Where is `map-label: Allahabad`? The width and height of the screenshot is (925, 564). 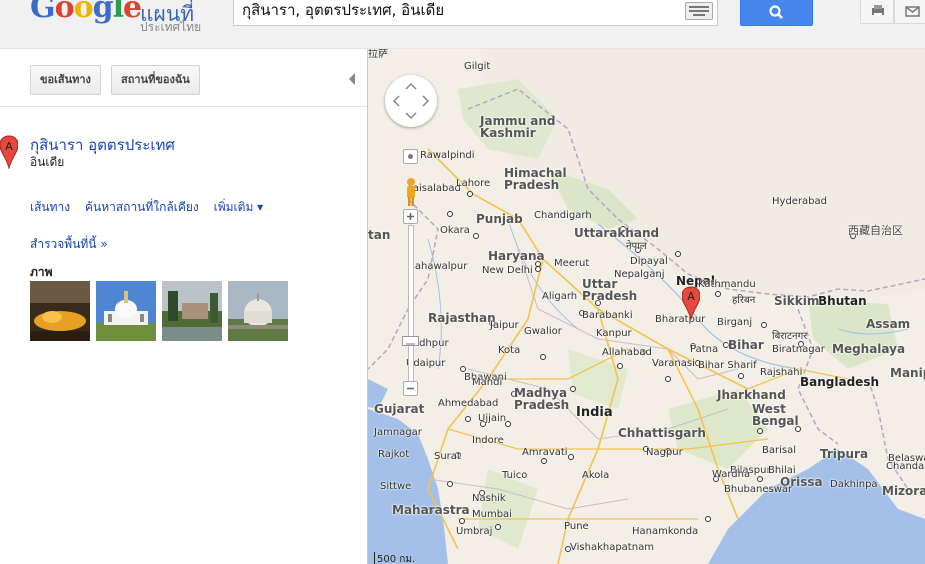
map-label: Allahabad is located at coordinates (627, 352).